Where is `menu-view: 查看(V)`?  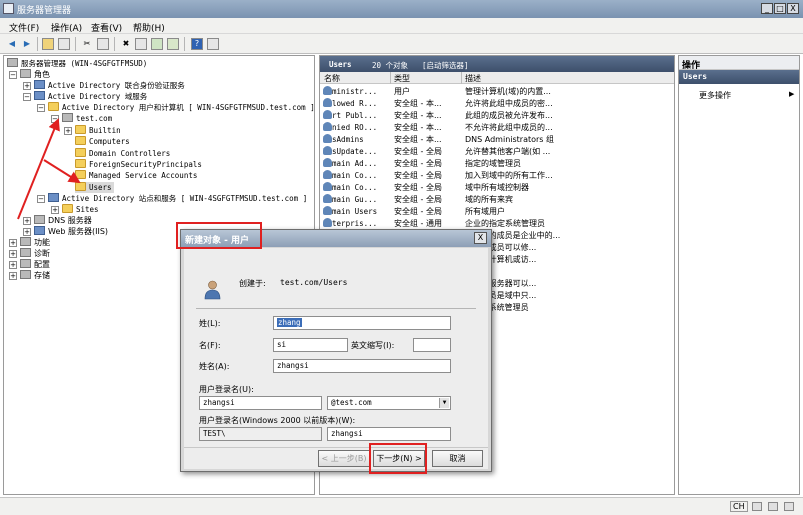 menu-view: 查看(V) is located at coordinates (106, 27).